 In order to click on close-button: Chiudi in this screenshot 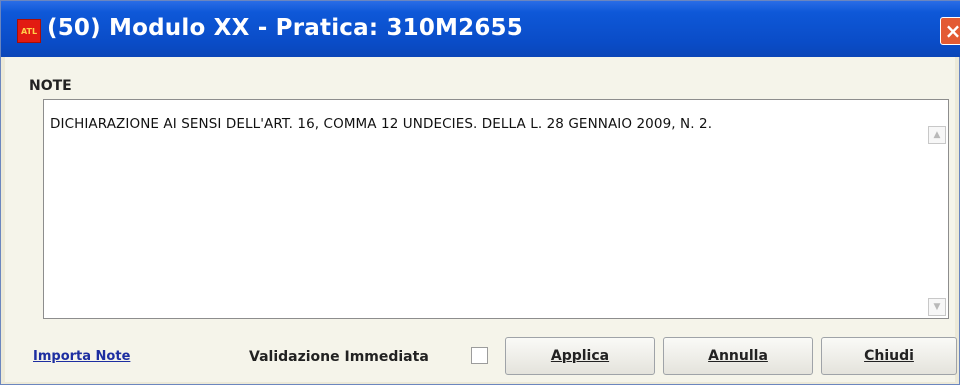, I will do `click(889, 356)`.